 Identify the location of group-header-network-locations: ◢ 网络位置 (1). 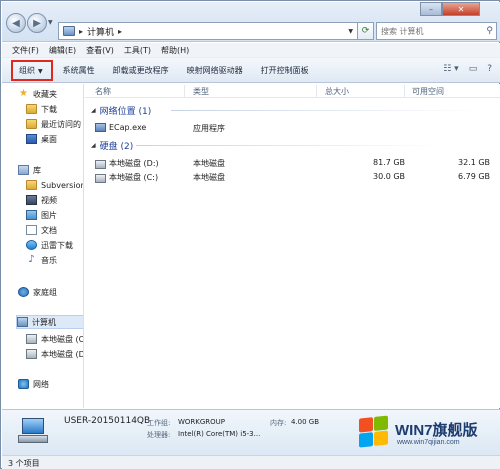
(286, 110).